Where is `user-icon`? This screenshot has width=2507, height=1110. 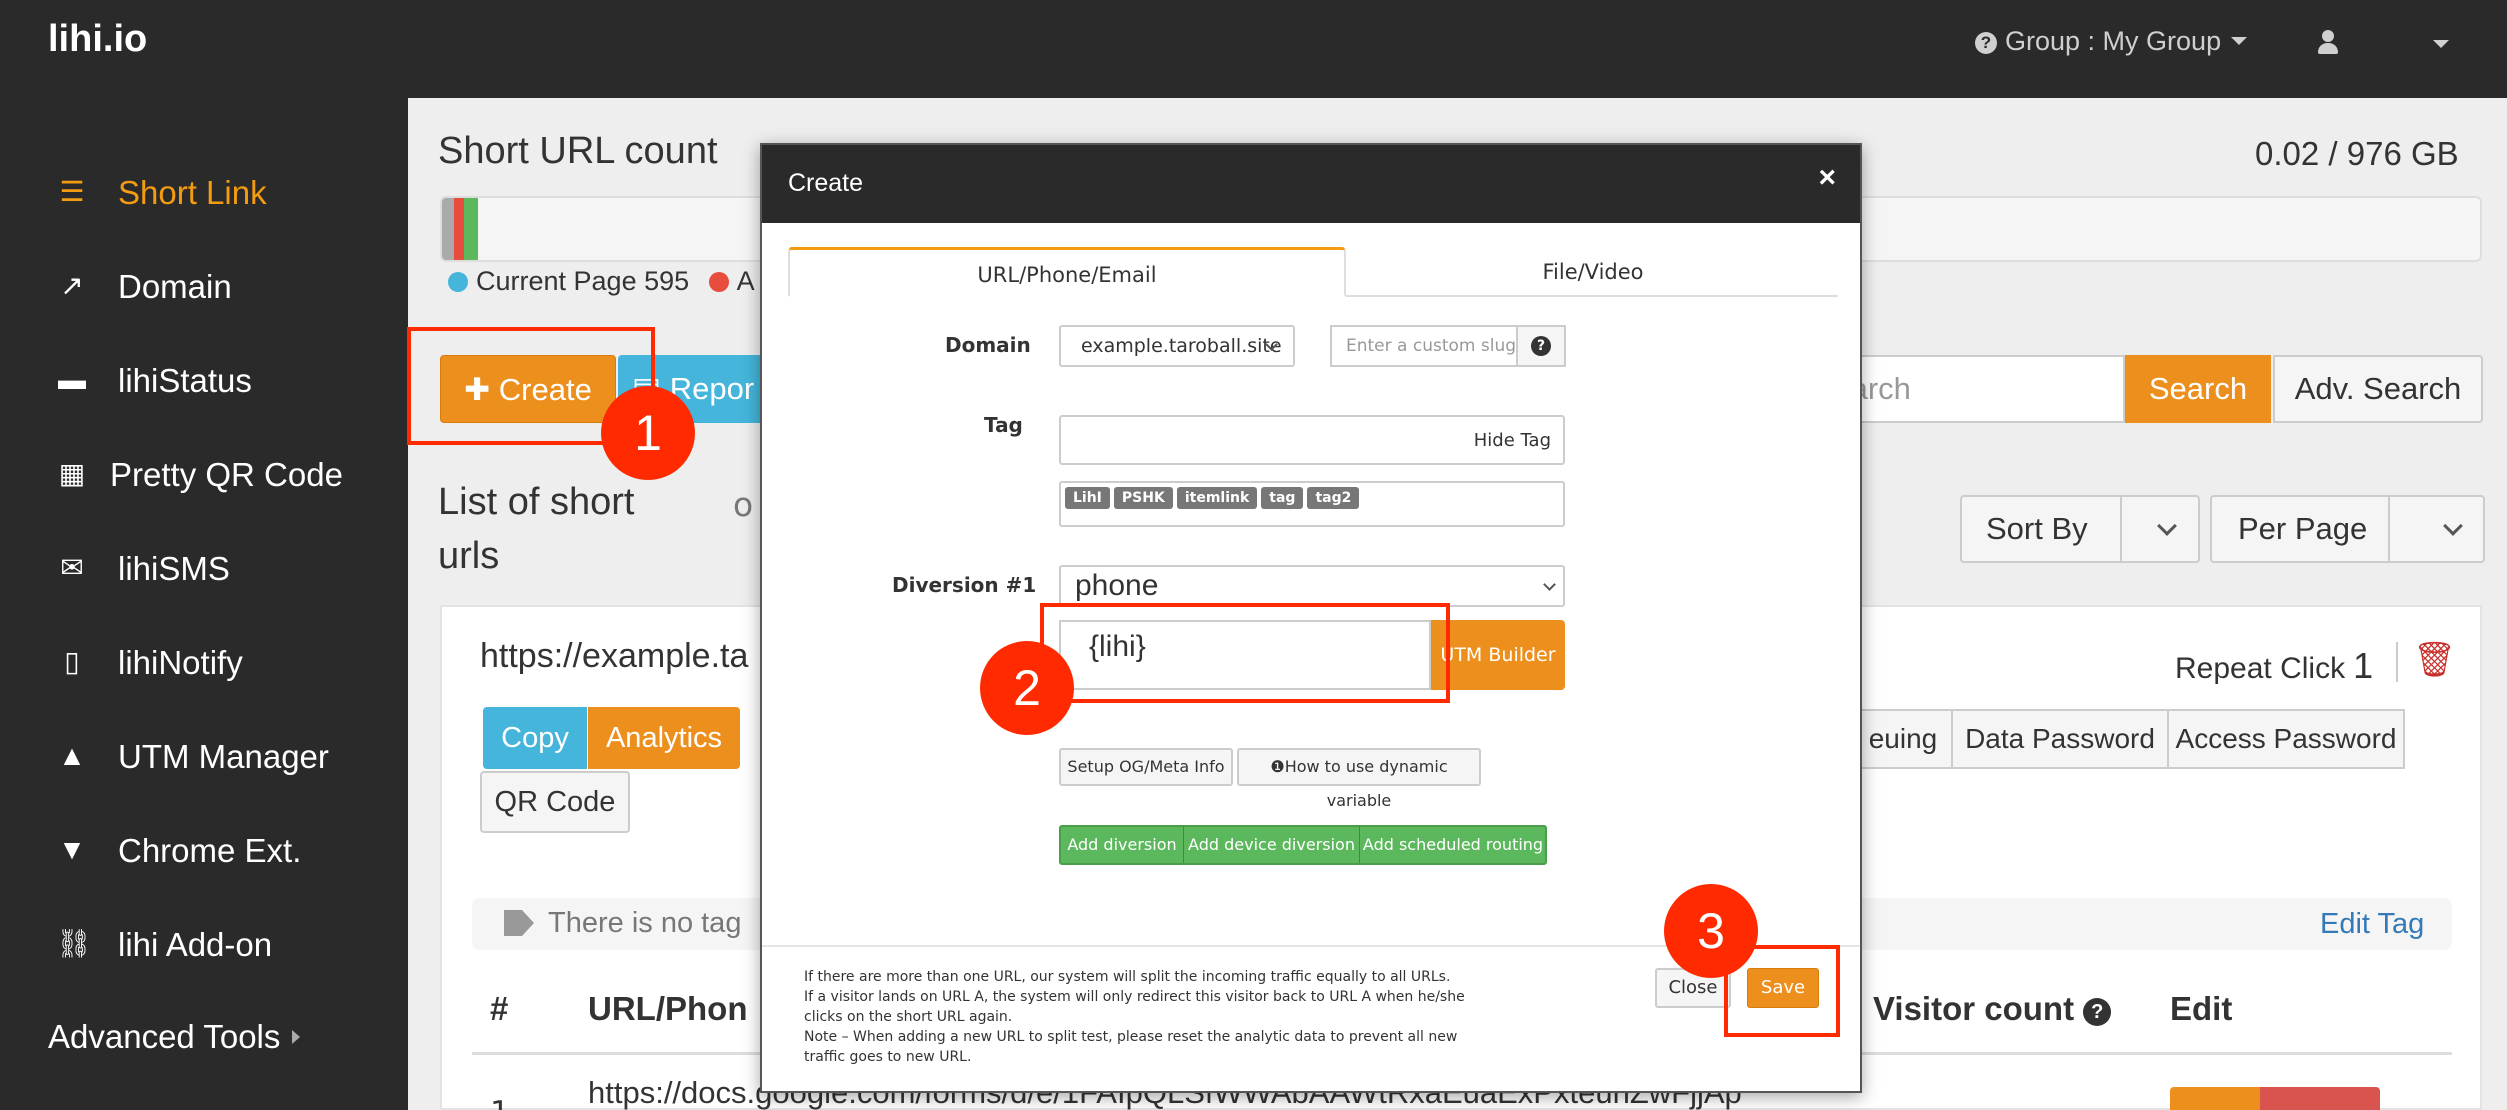
user-icon is located at coordinates (2328, 43).